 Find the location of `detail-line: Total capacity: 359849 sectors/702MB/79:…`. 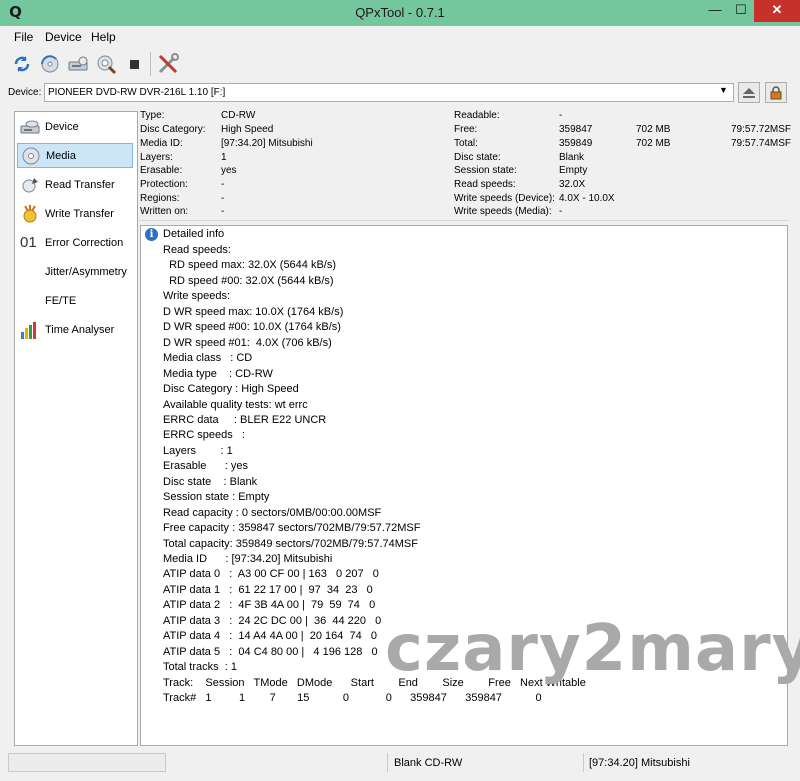

detail-line: Total capacity: 359849 sectors/702MB/79:… is located at coordinates (290, 544).